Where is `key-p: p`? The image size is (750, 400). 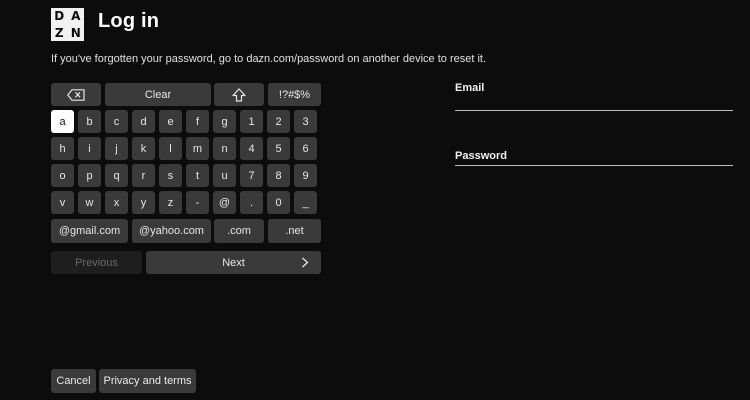 key-p: p is located at coordinates (89, 175).